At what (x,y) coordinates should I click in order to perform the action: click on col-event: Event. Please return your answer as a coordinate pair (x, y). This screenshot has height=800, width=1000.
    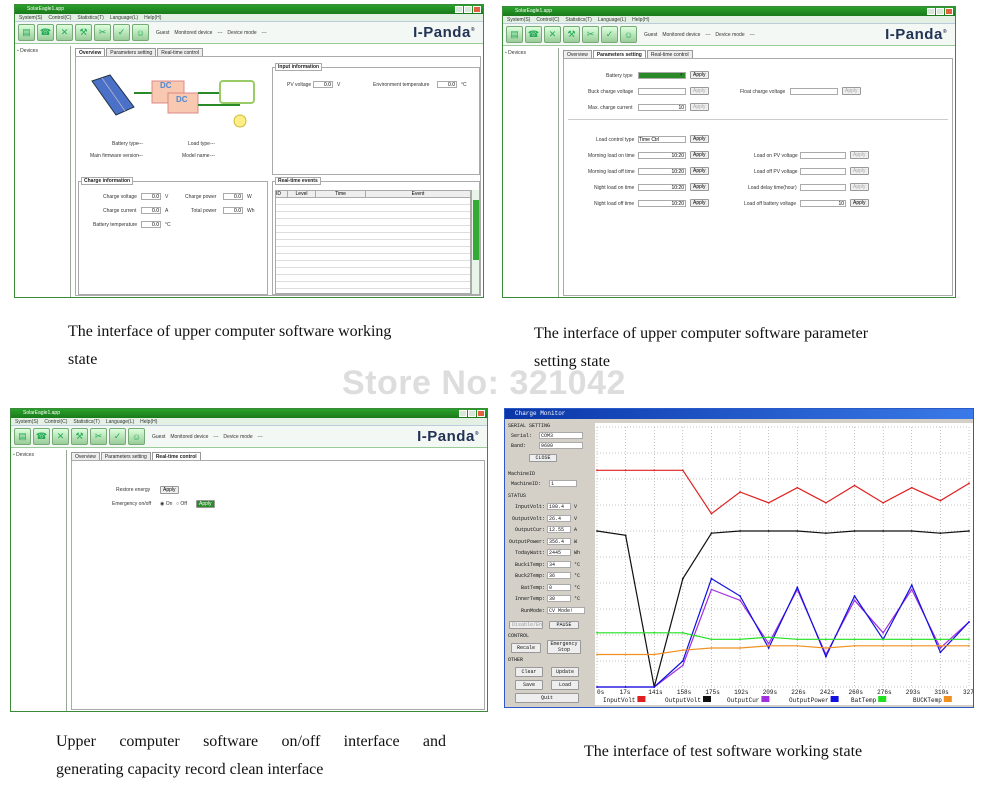
    Looking at the image, I should click on (418, 194).